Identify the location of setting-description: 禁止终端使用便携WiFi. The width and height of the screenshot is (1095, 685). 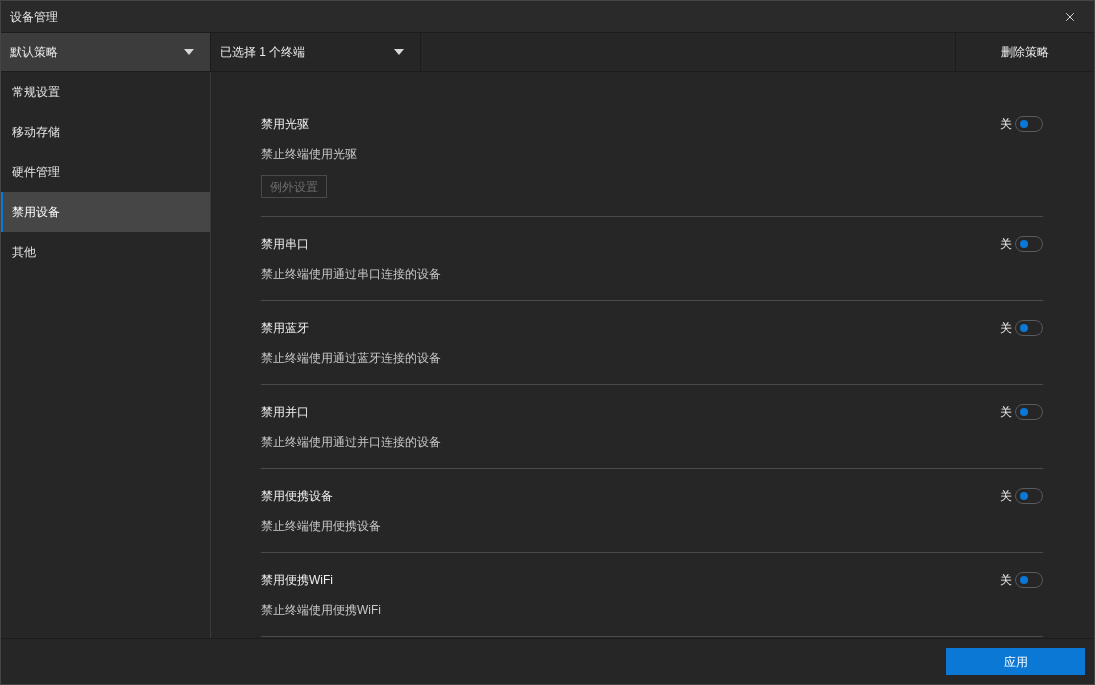
(321, 610).